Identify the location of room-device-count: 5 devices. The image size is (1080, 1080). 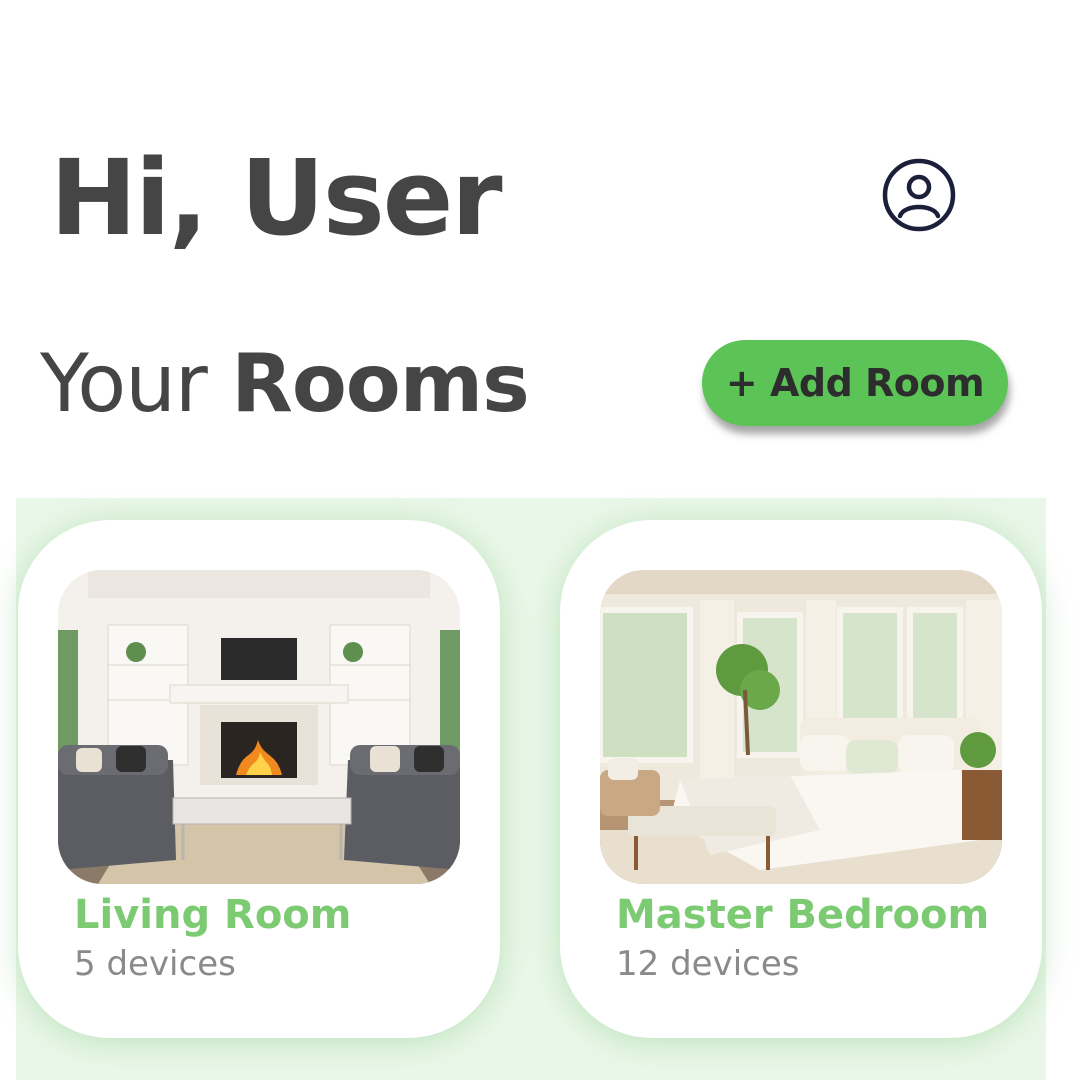
(155, 964).